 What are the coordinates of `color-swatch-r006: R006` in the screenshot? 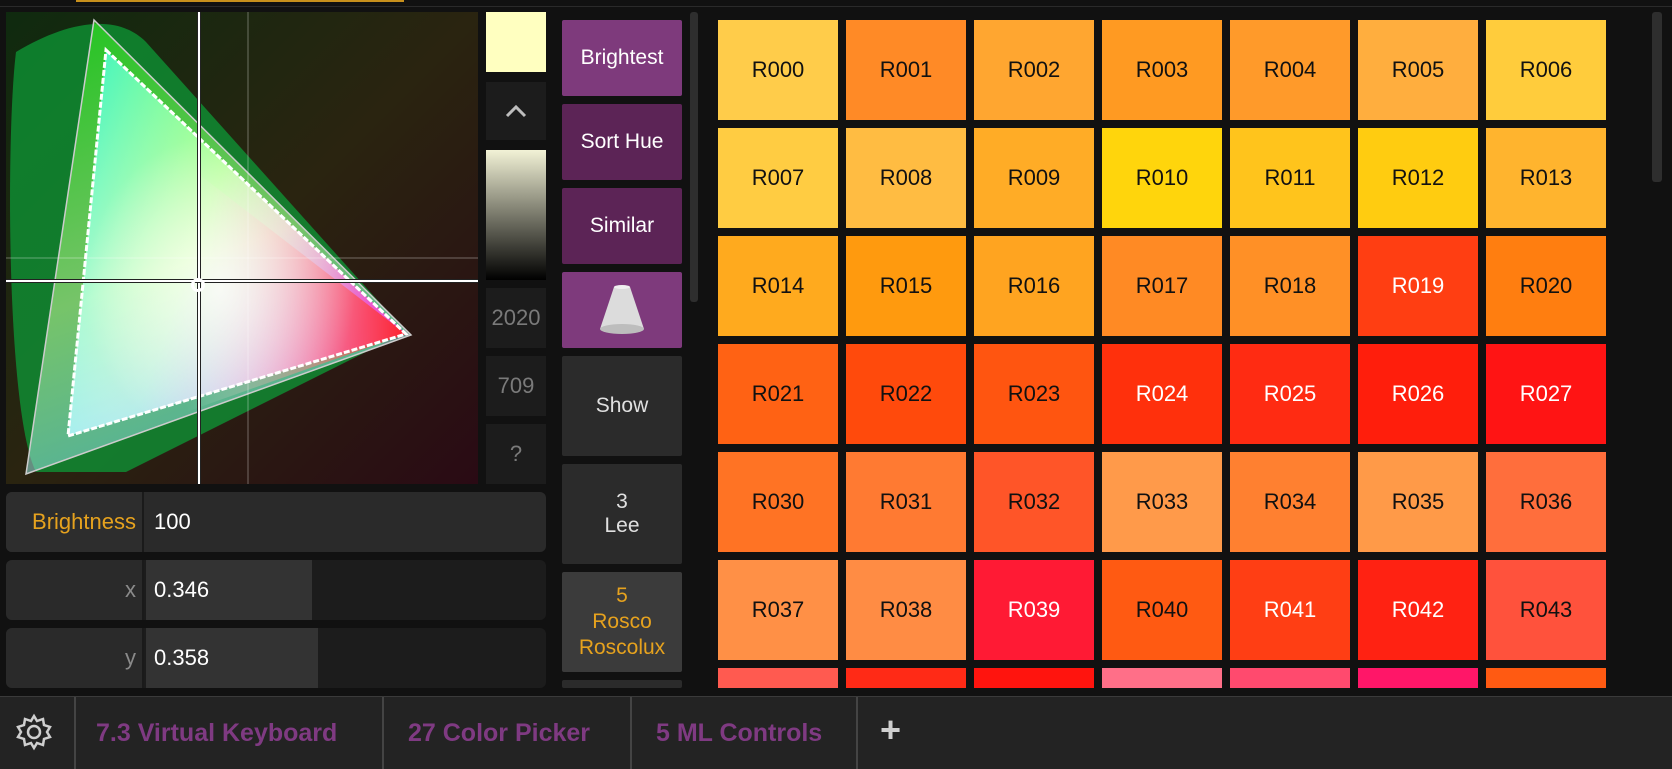 It's located at (1546, 70).